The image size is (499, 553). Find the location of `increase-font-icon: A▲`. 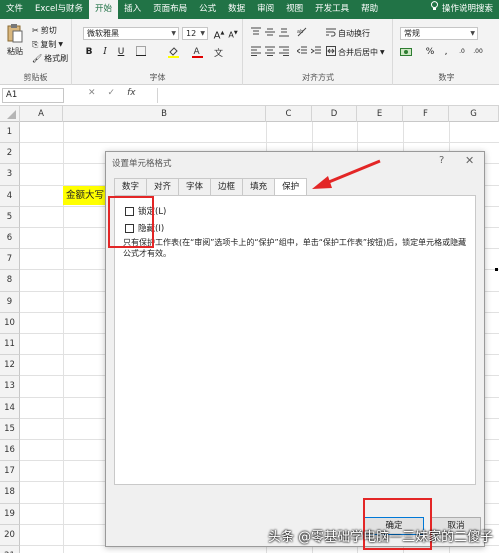

increase-font-icon: A▲ is located at coordinates (219, 34).